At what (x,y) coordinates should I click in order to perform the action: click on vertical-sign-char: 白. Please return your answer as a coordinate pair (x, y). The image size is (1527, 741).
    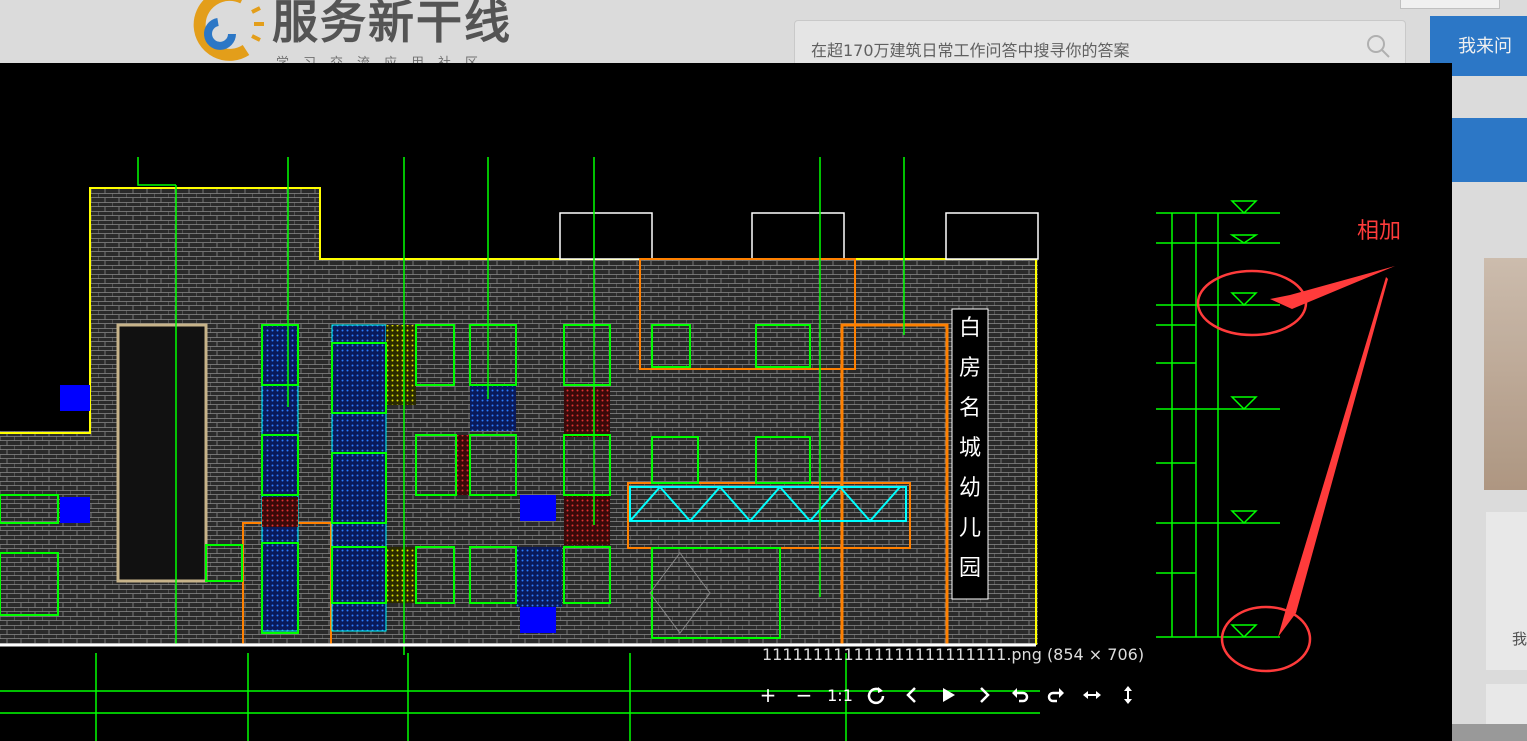
    Looking at the image, I should click on (970, 328).